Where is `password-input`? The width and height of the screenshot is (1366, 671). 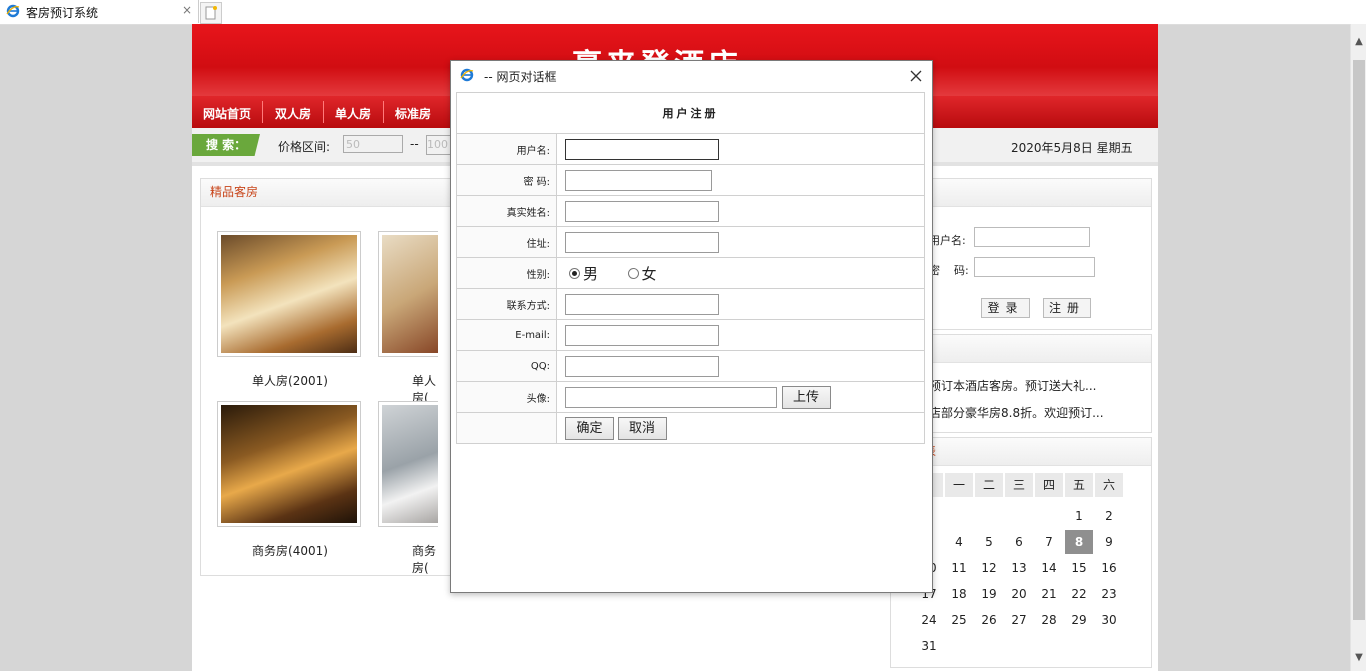 password-input is located at coordinates (638, 180).